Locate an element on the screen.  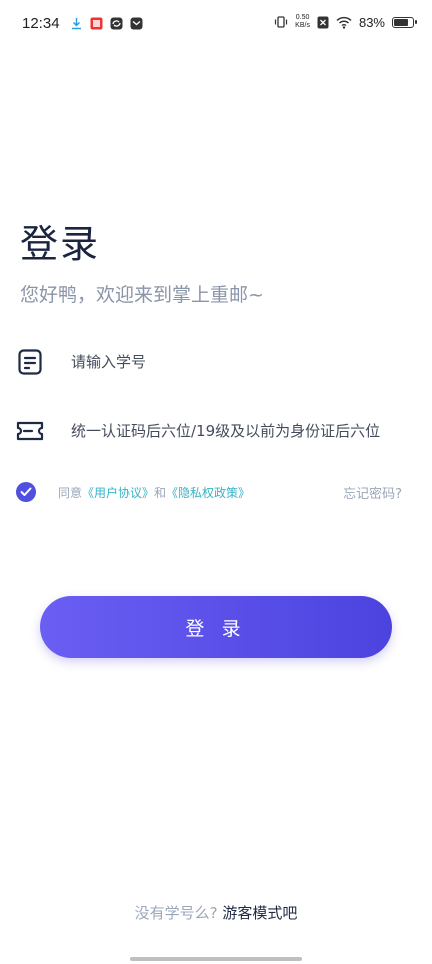
privacy-policy-link: 《隐私权政策》 is located at coordinates (208, 493).